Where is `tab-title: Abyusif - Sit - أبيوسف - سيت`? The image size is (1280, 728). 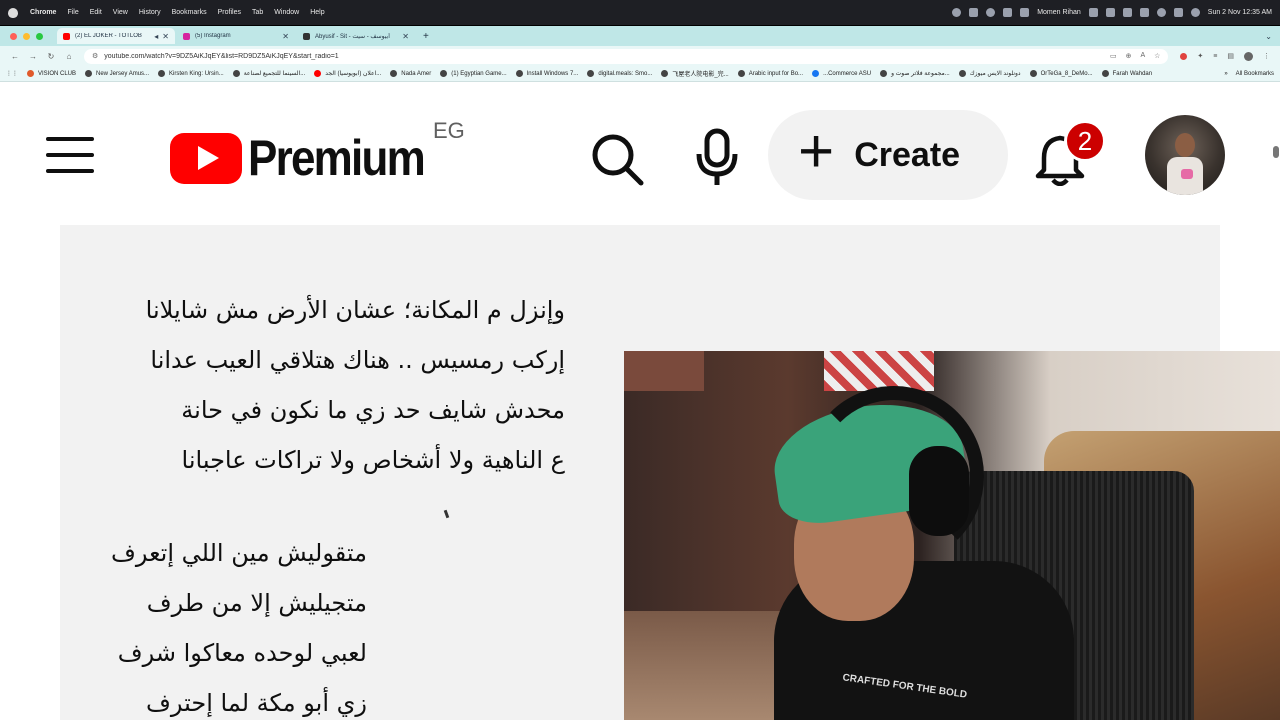 tab-title: Abyusif - Sit - أبيوسف - سيت is located at coordinates (352, 36).